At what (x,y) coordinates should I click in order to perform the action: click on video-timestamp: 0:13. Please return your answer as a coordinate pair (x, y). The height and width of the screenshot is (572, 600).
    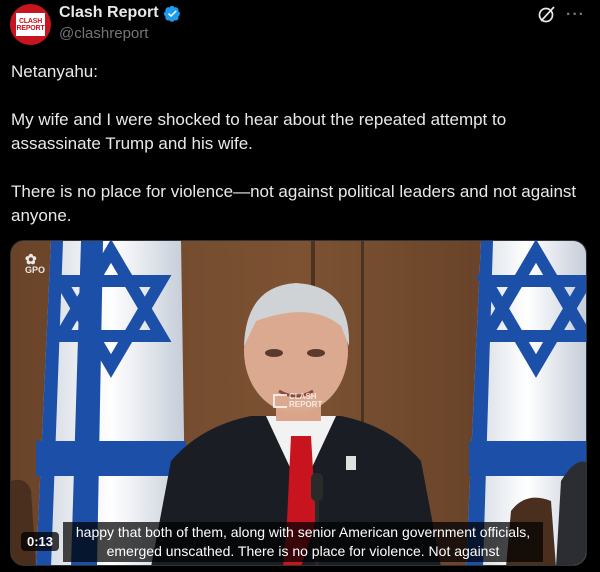
    Looking at the image, I should click on (40, 541).